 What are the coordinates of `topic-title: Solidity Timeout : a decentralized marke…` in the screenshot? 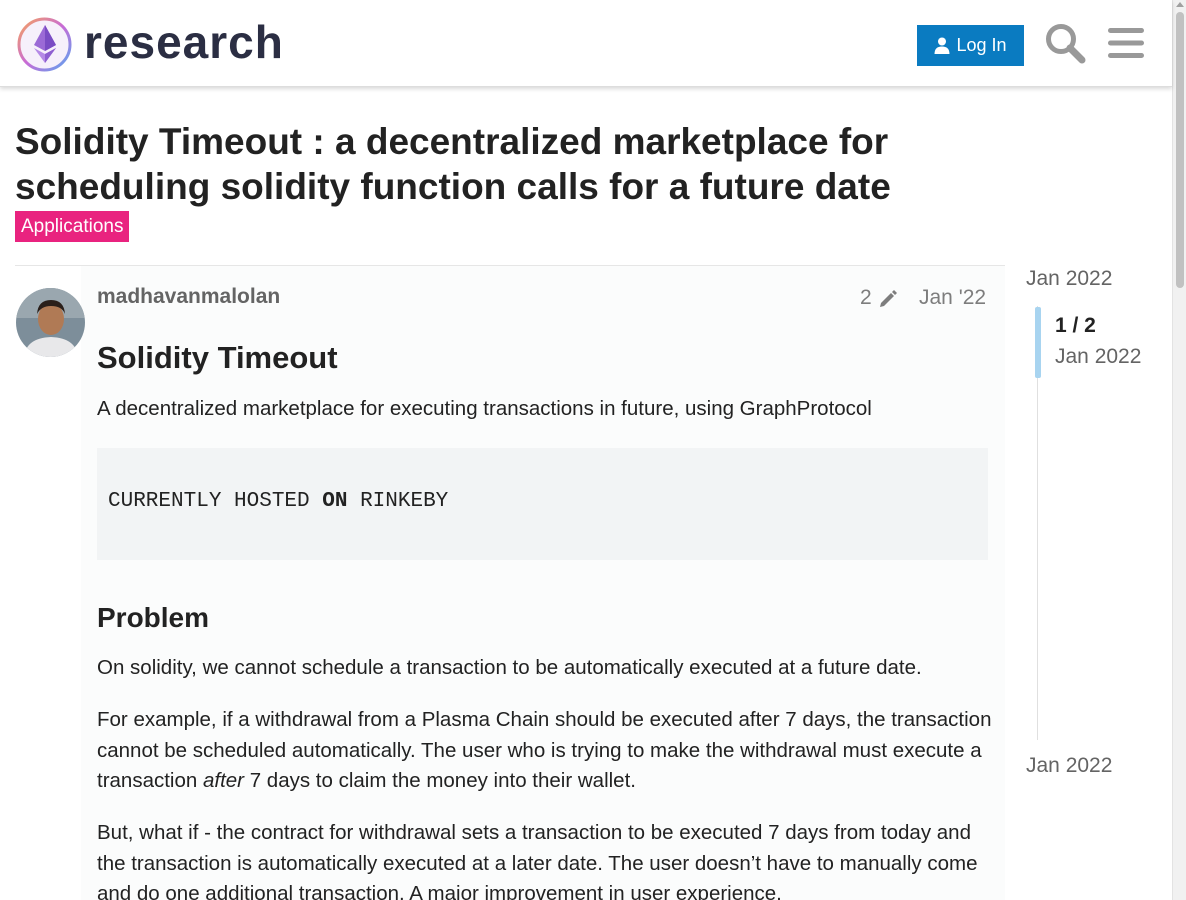 It's located at (495, 164).